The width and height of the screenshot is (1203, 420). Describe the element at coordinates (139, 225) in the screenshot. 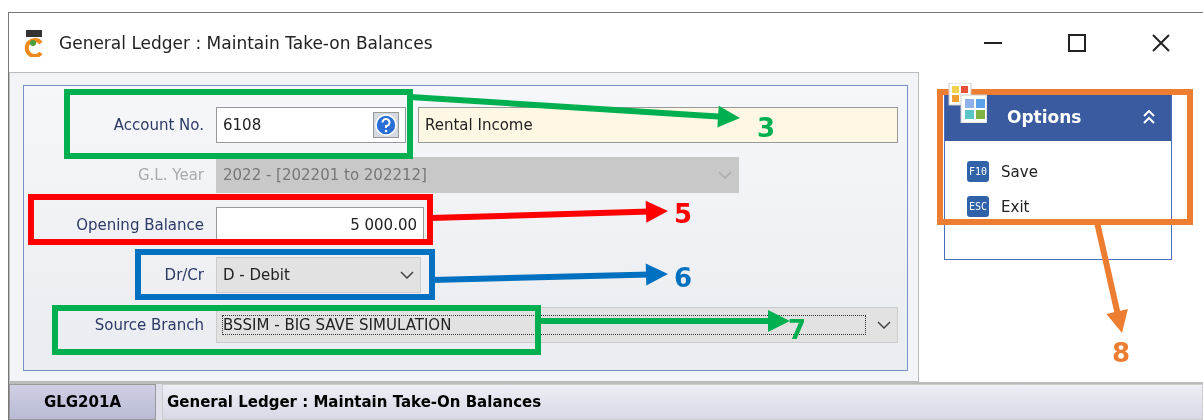

I see `field-label: Opening Balance` at that location.